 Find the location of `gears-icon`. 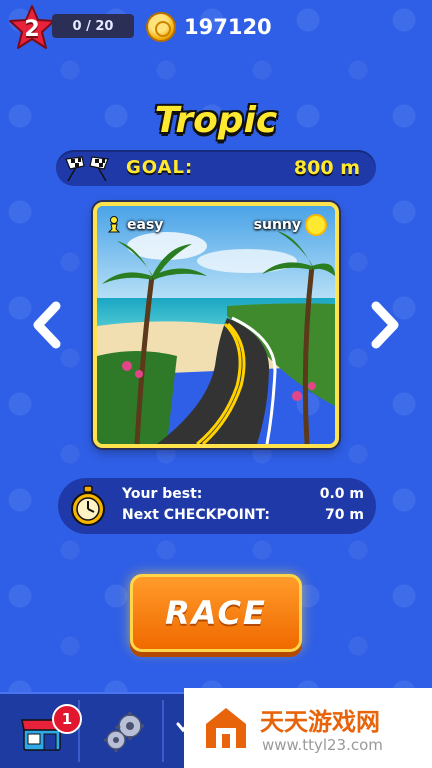

gears-icon is located at coordinates (124, 732).